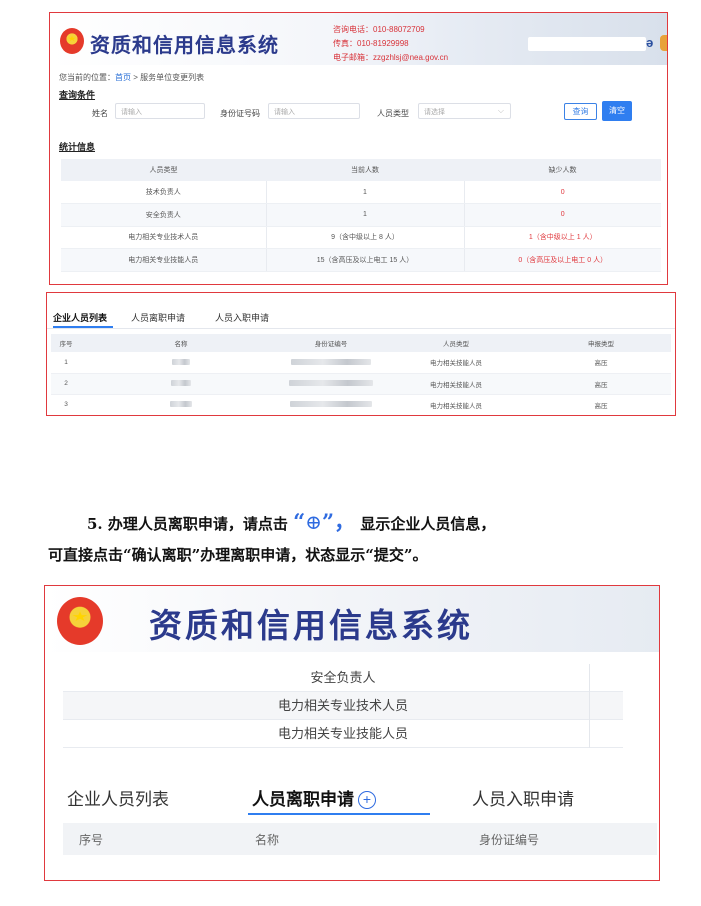 This screenshot has width=701, height=906. What do you see at coordinates (100, 113) in the screenshot?
I see `name-label: 姓名` at bounding box center [100, 113].